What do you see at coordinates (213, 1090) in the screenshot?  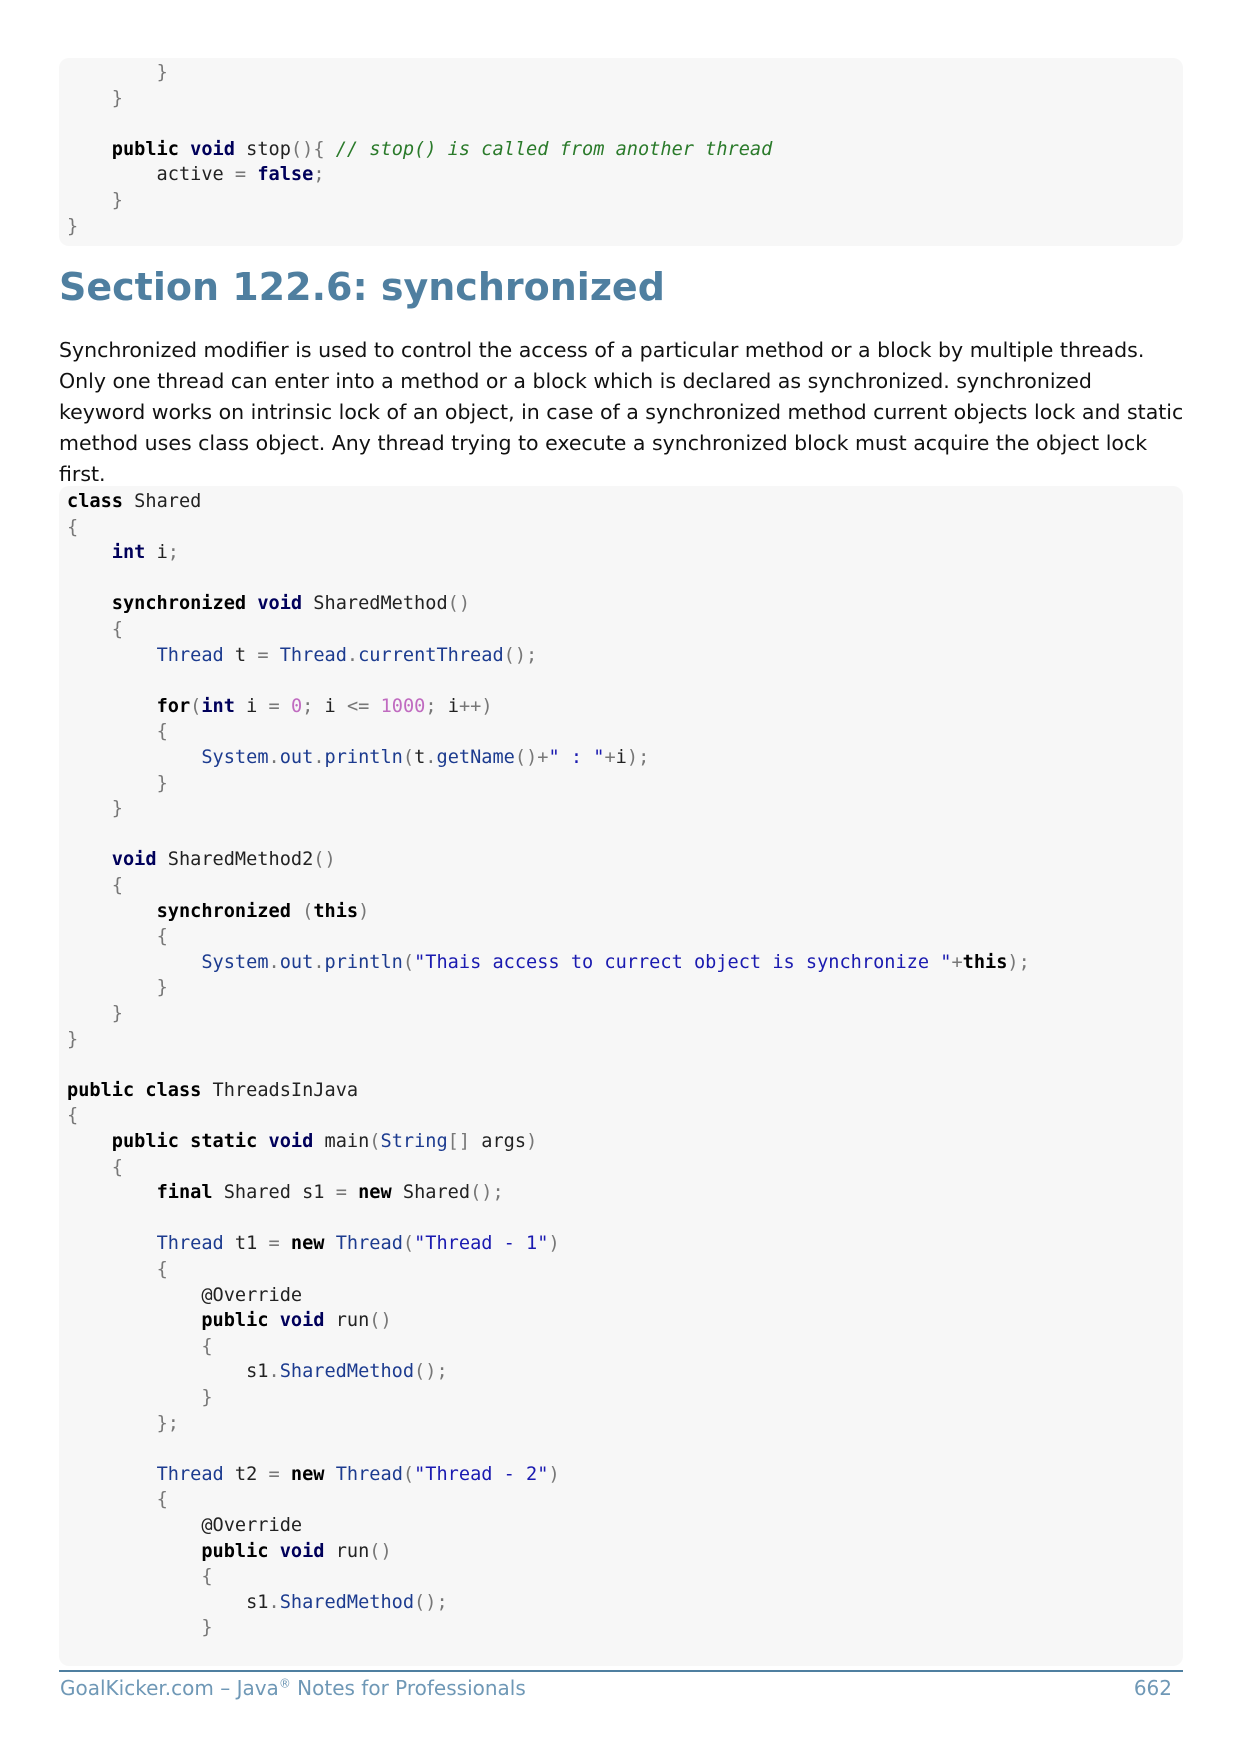 I see `code-line: public class ThreadsInJava` at bounding box center [213, 1090].